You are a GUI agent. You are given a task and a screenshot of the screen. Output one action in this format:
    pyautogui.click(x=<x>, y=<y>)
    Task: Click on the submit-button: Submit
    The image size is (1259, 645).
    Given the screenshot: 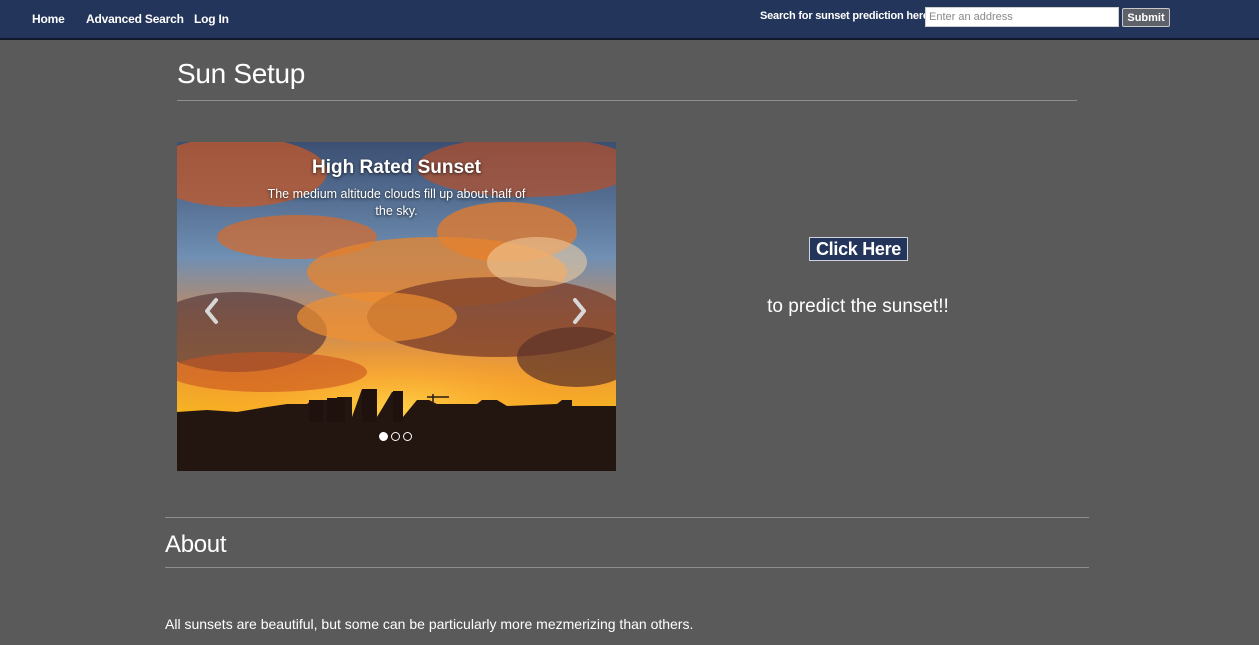 What is the action you would take?
    pyautogui.click(x=1146, y=17)
    